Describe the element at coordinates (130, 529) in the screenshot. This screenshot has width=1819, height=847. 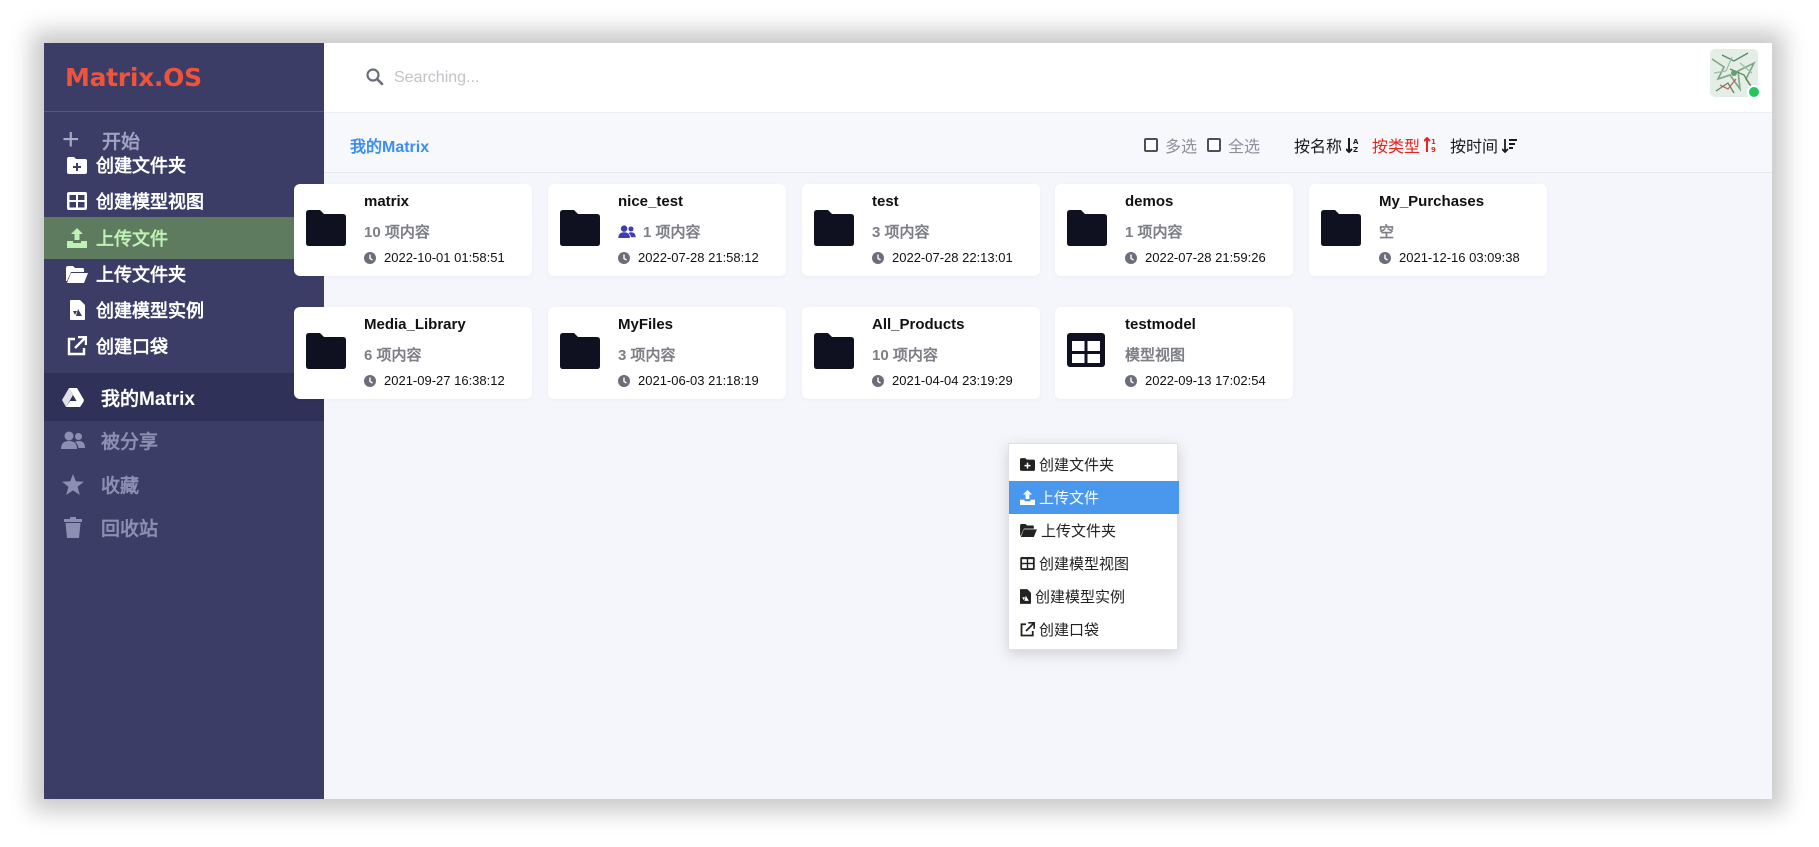
I see `sidebar-item-label: 回收站` at that location.